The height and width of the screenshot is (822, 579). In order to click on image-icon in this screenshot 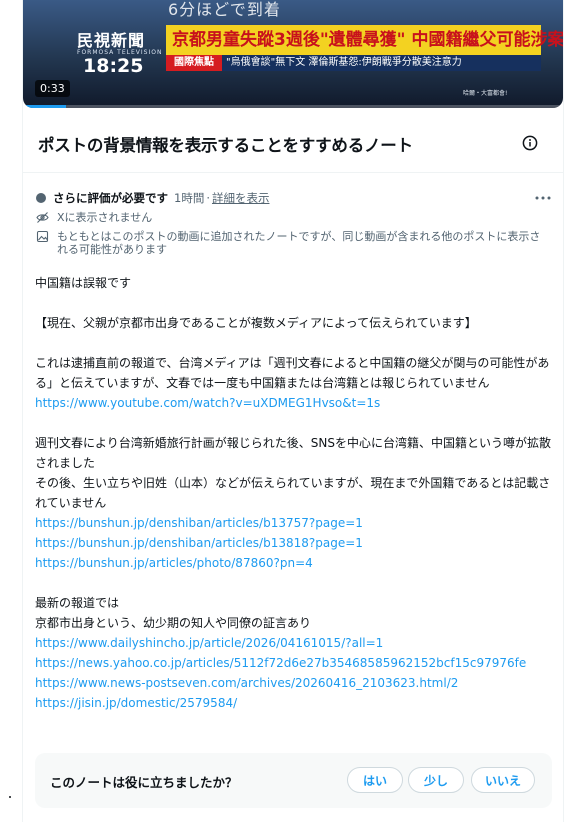, I will do `click(42, 236)`.